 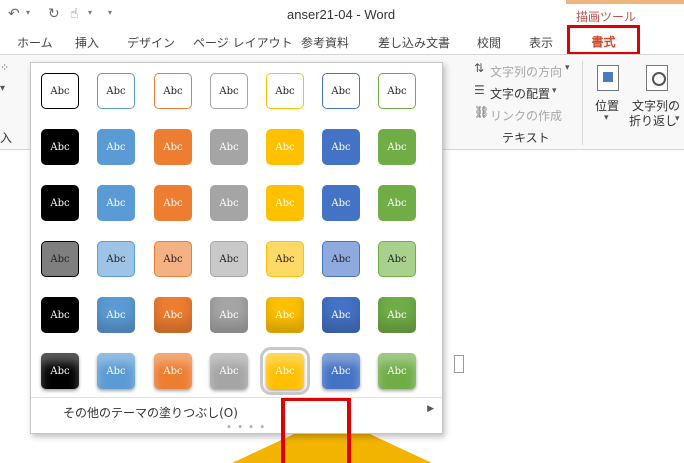 I want to click on text-direction-button: 文字列の方向, so click(x=526, y=71).